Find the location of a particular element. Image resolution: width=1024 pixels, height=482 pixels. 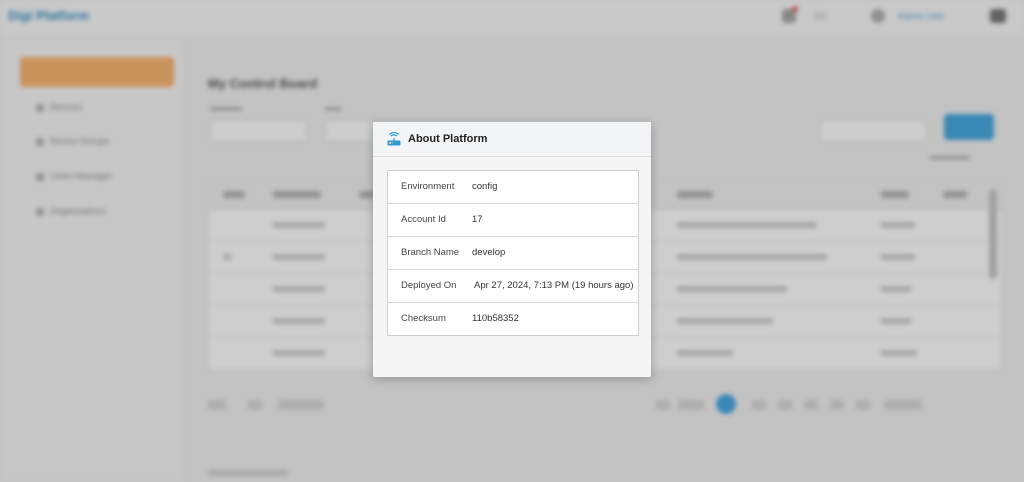

info-label: Deployed On is located at coordinates (429, 285).